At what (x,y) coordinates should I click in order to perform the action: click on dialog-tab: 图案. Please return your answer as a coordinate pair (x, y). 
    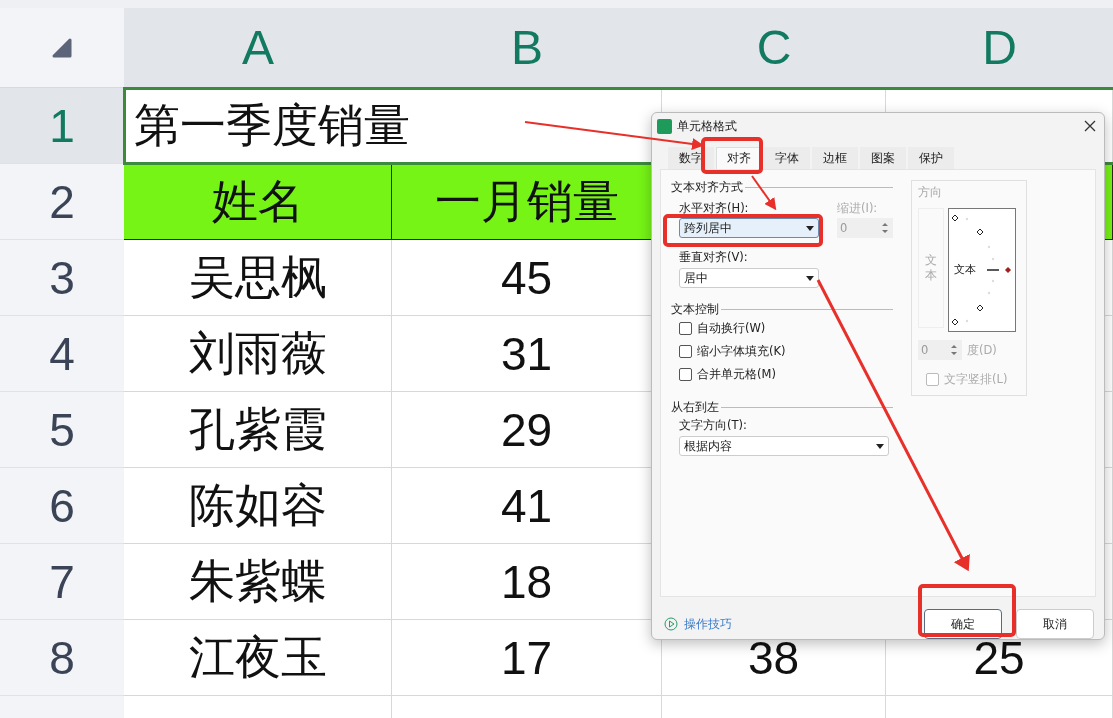
    Looking at the image, I should click on (883, 158).